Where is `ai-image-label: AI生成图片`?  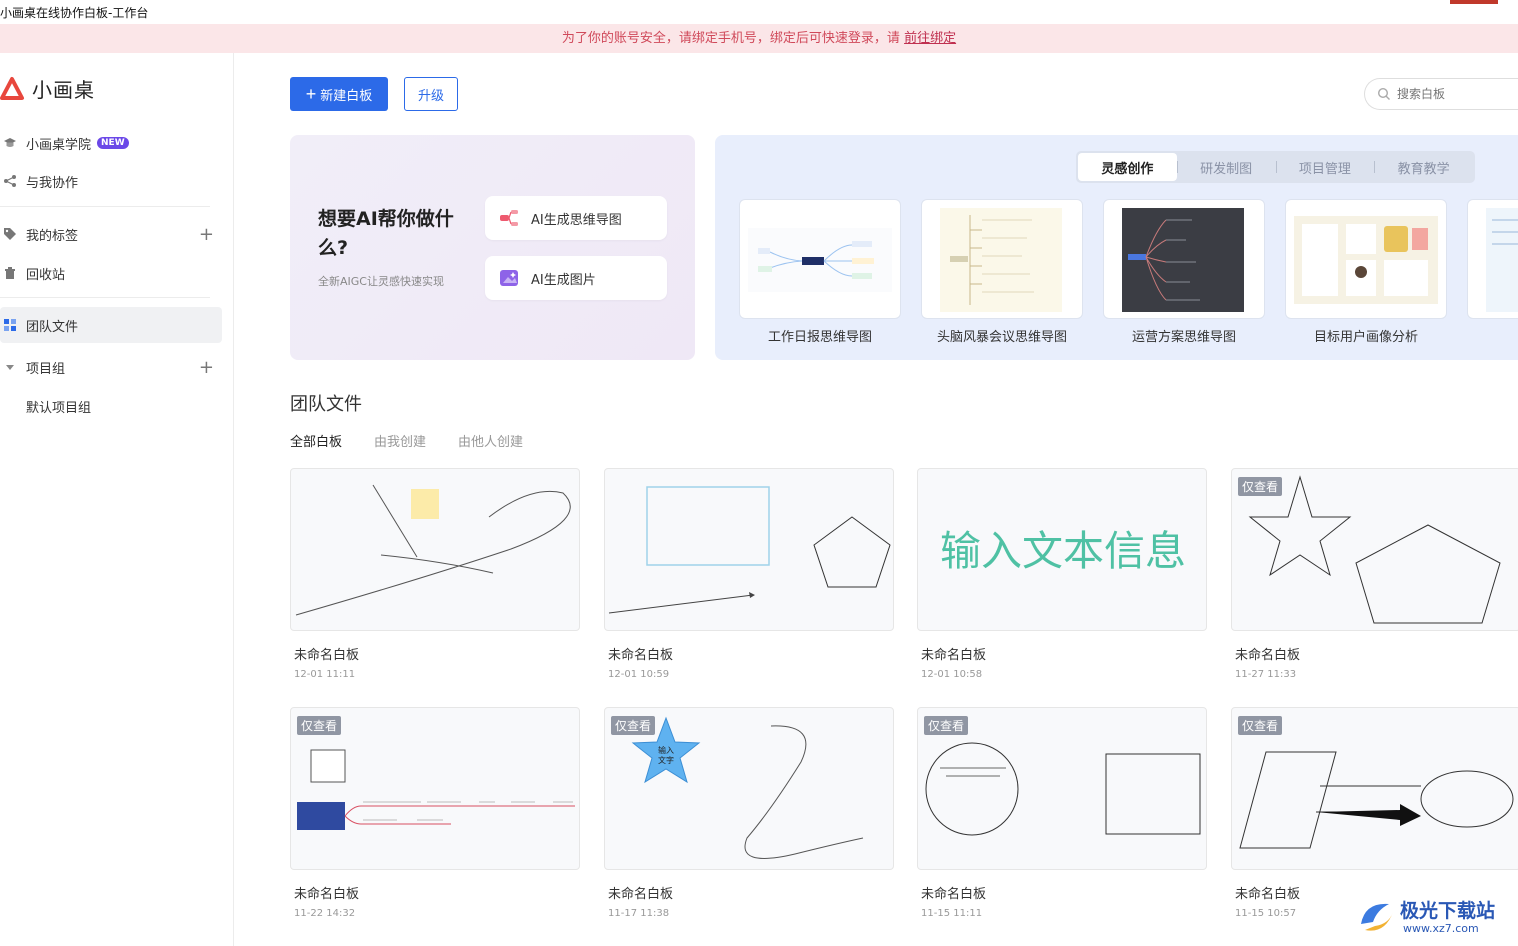
ai-image-label: AI生成图片 is located at coordinates (563, 280).